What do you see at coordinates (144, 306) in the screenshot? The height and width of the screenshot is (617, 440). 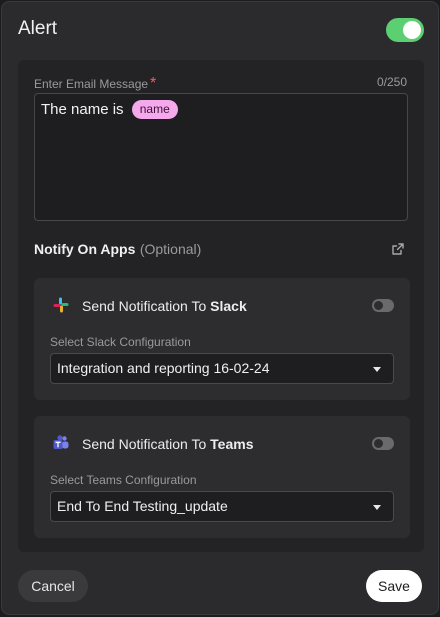 I see `slack-title-prefix: Send Notification To` at bounding box center [144, 306].